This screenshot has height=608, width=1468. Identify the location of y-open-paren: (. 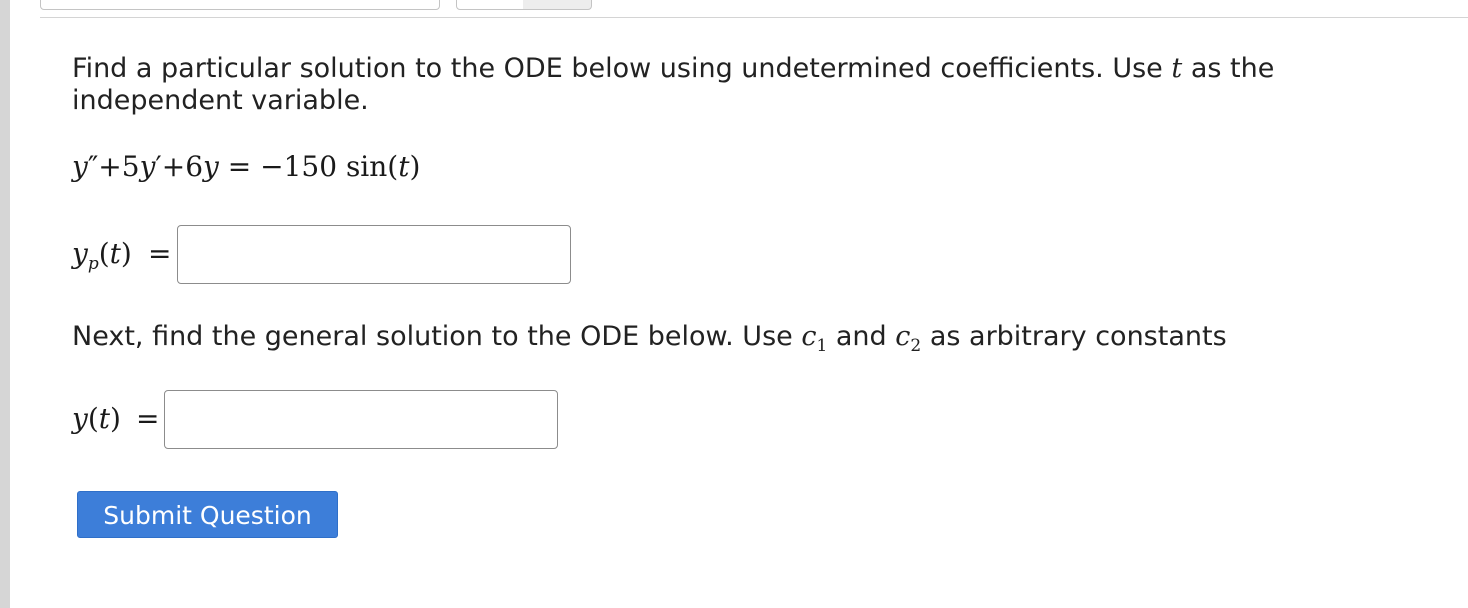
(93, 418).